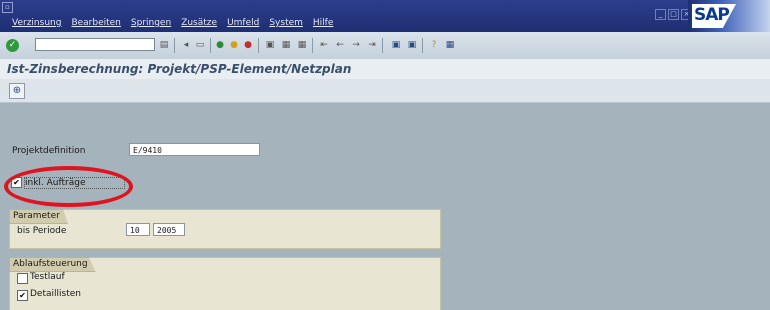 Image resolution: width=770 pixels, height=310 pixels. What do you see at coordinates (220, 45) in the screenshot?
I see `back-icon: ●` at bounding box center [220, 45].